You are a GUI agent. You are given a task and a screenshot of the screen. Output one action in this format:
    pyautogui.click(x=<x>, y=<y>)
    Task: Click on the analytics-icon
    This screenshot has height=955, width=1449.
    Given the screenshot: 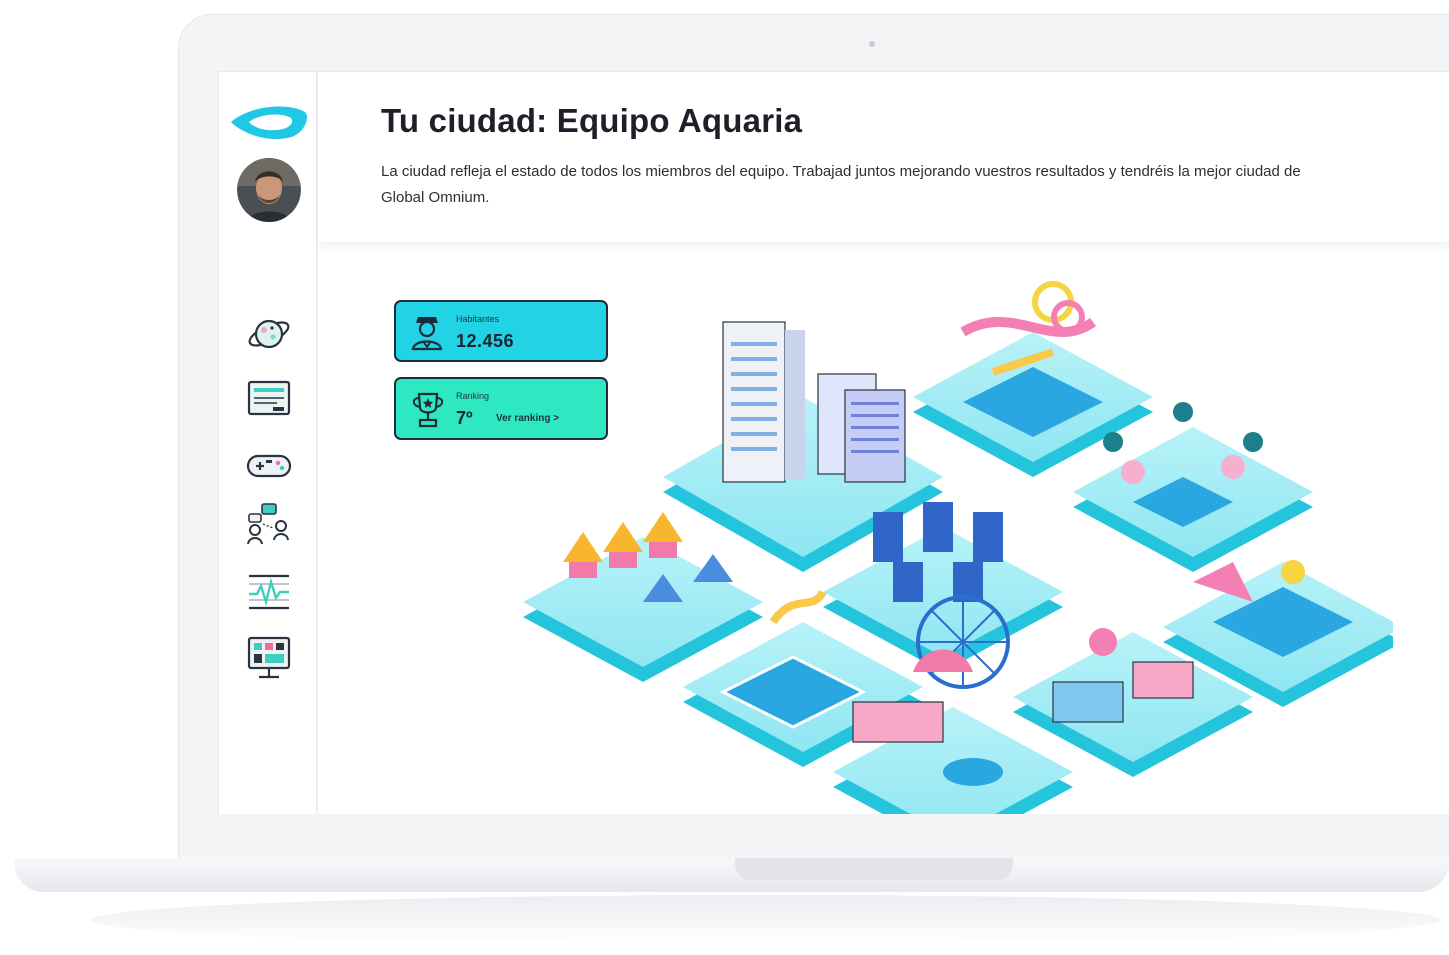 What is the action you would take?
    pyautogui.click(x=269, y=592)
    